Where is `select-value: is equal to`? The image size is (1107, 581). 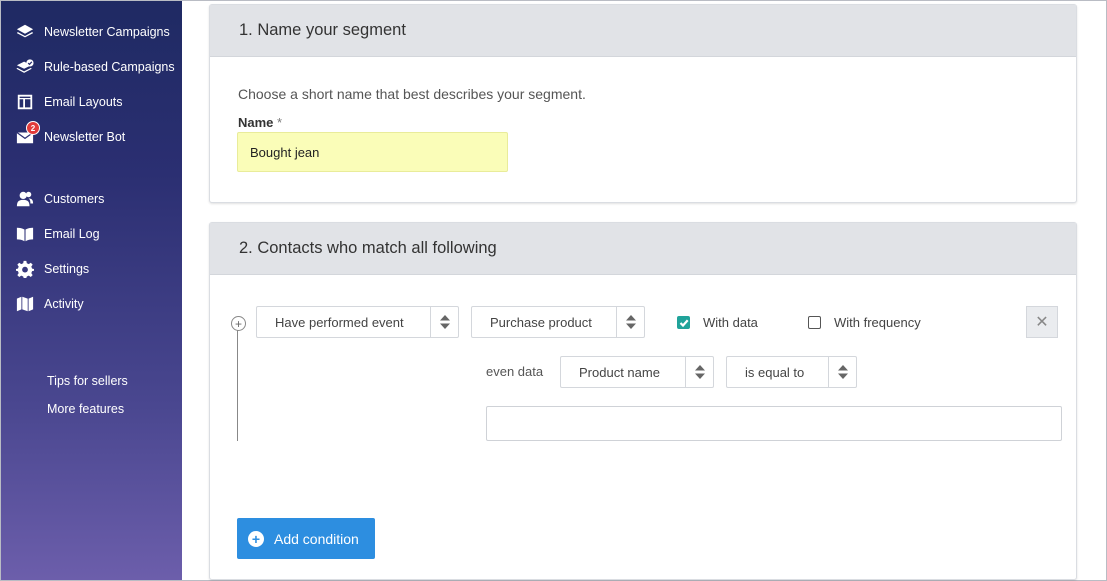 select-value: is equal to is located at coordinates (775, 372).